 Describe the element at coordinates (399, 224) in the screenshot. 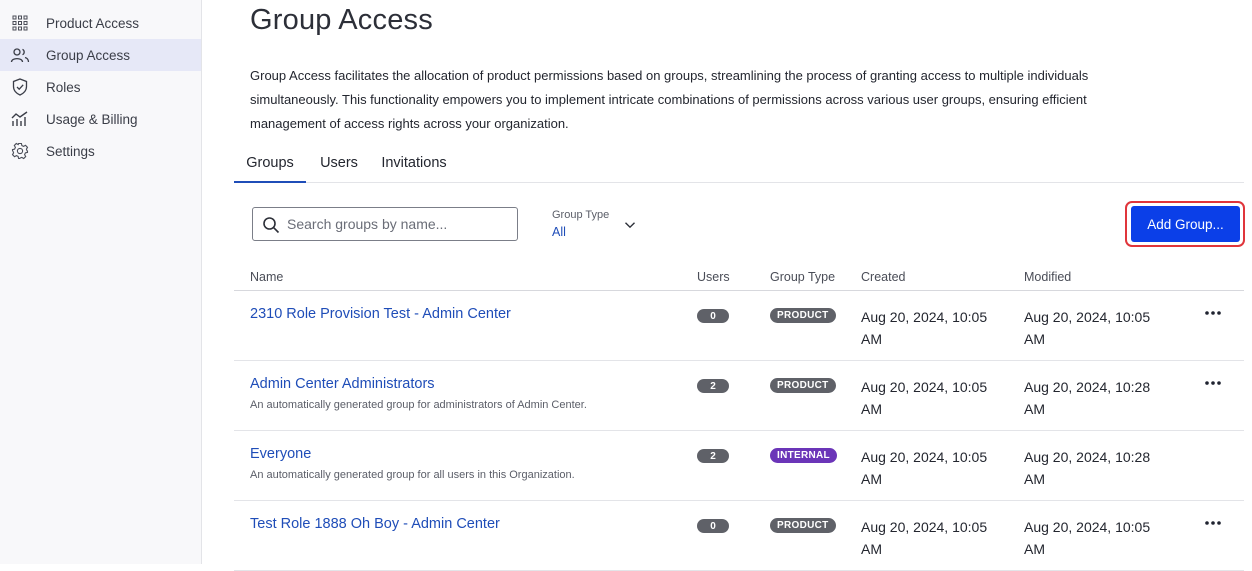

I see `search-input` at that location.